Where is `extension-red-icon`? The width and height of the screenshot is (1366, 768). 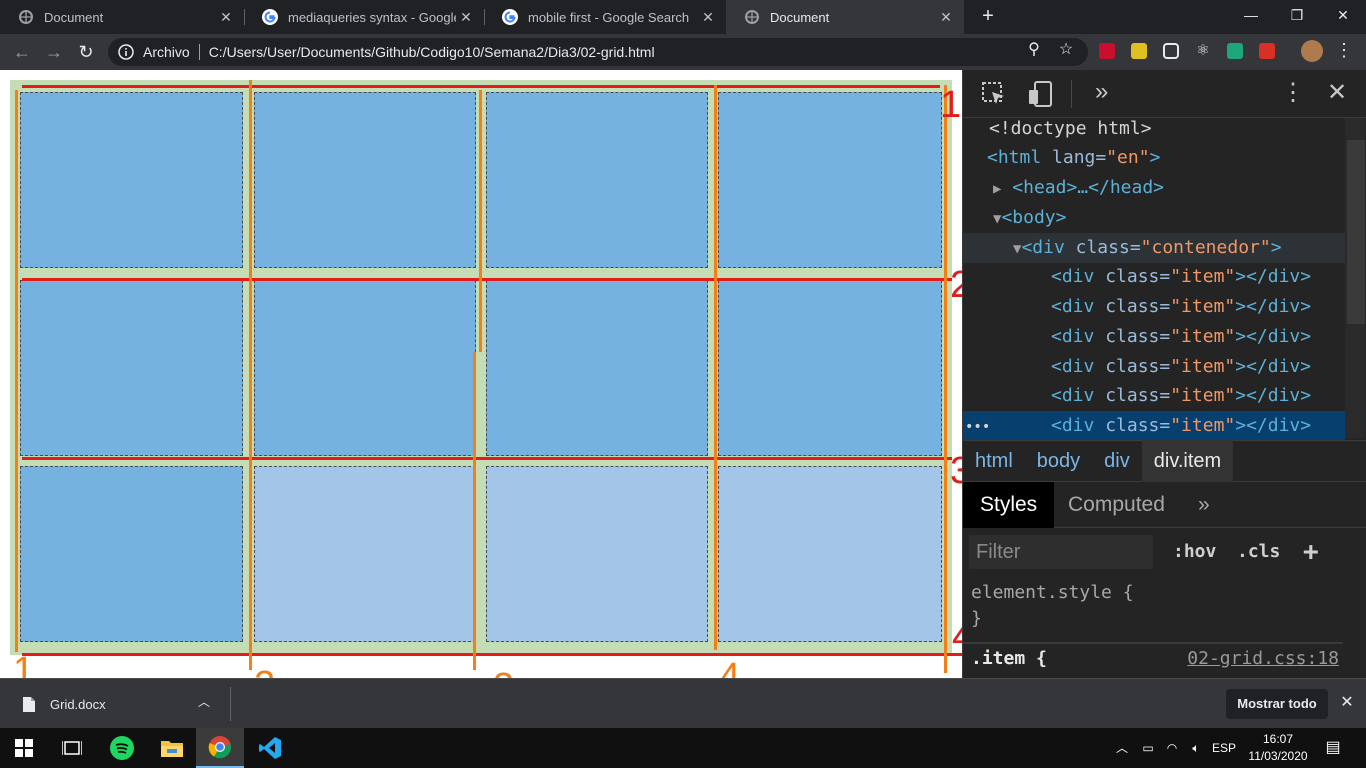 extension-red-icon is located at coordinates (1267, 51).